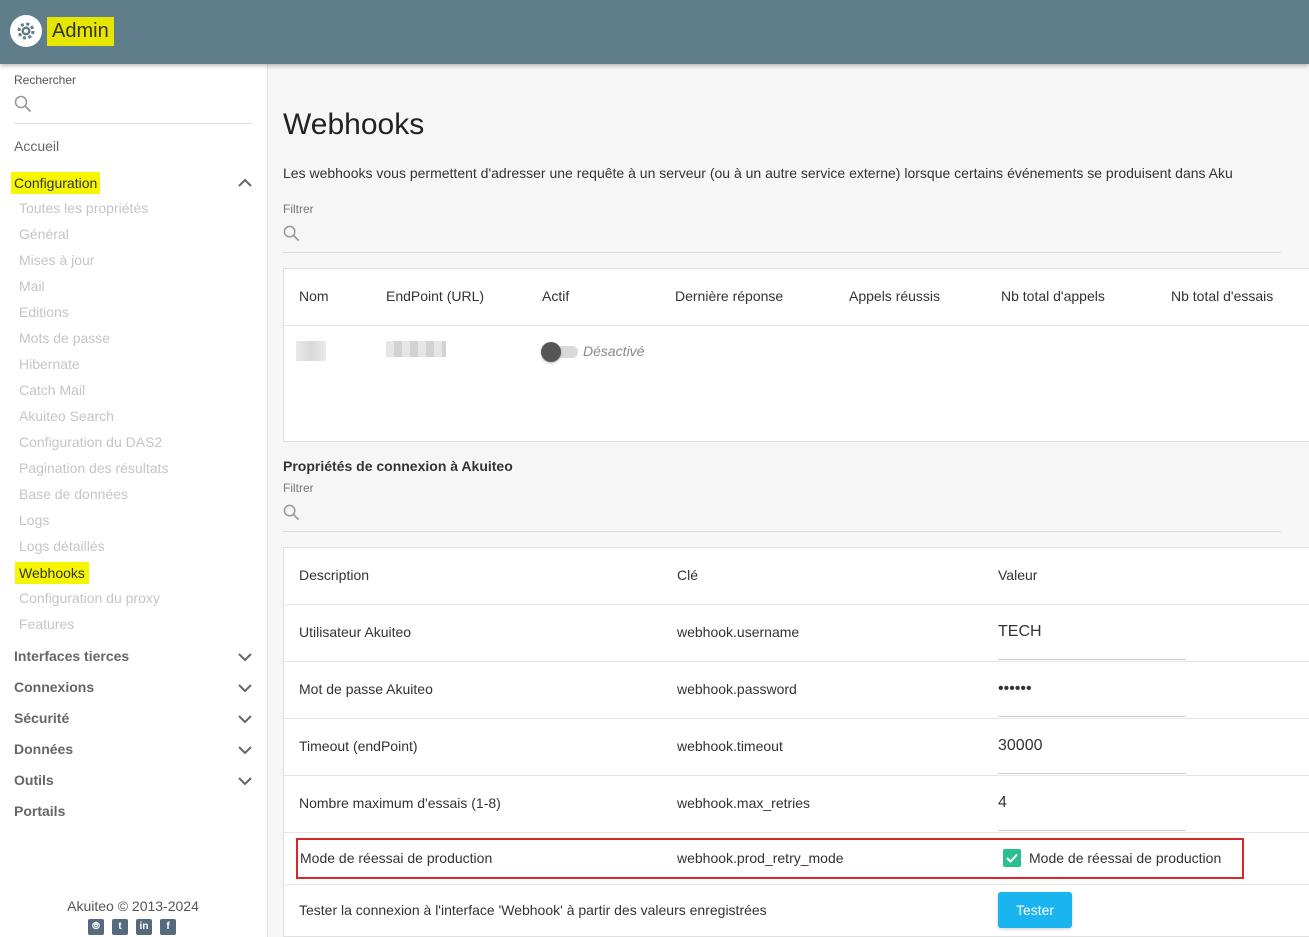 Image resolution: width=1309 pixels, height=937 pixels. I want to click on top-bar: Admin, so click(654, 32).